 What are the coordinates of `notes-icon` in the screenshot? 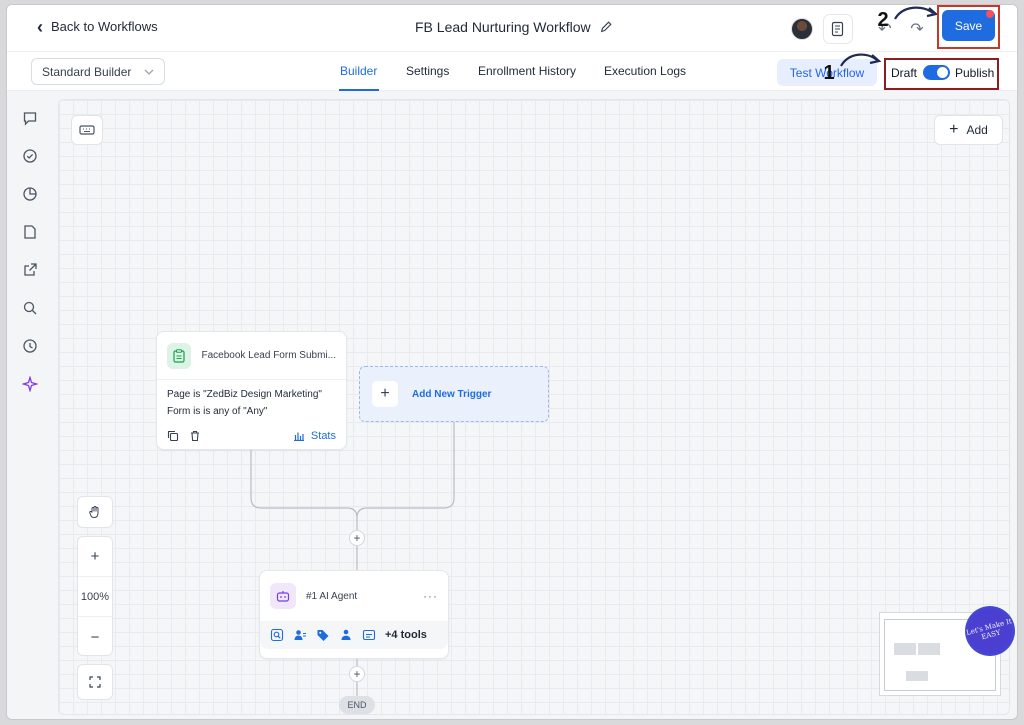 It's located at (837, 29).